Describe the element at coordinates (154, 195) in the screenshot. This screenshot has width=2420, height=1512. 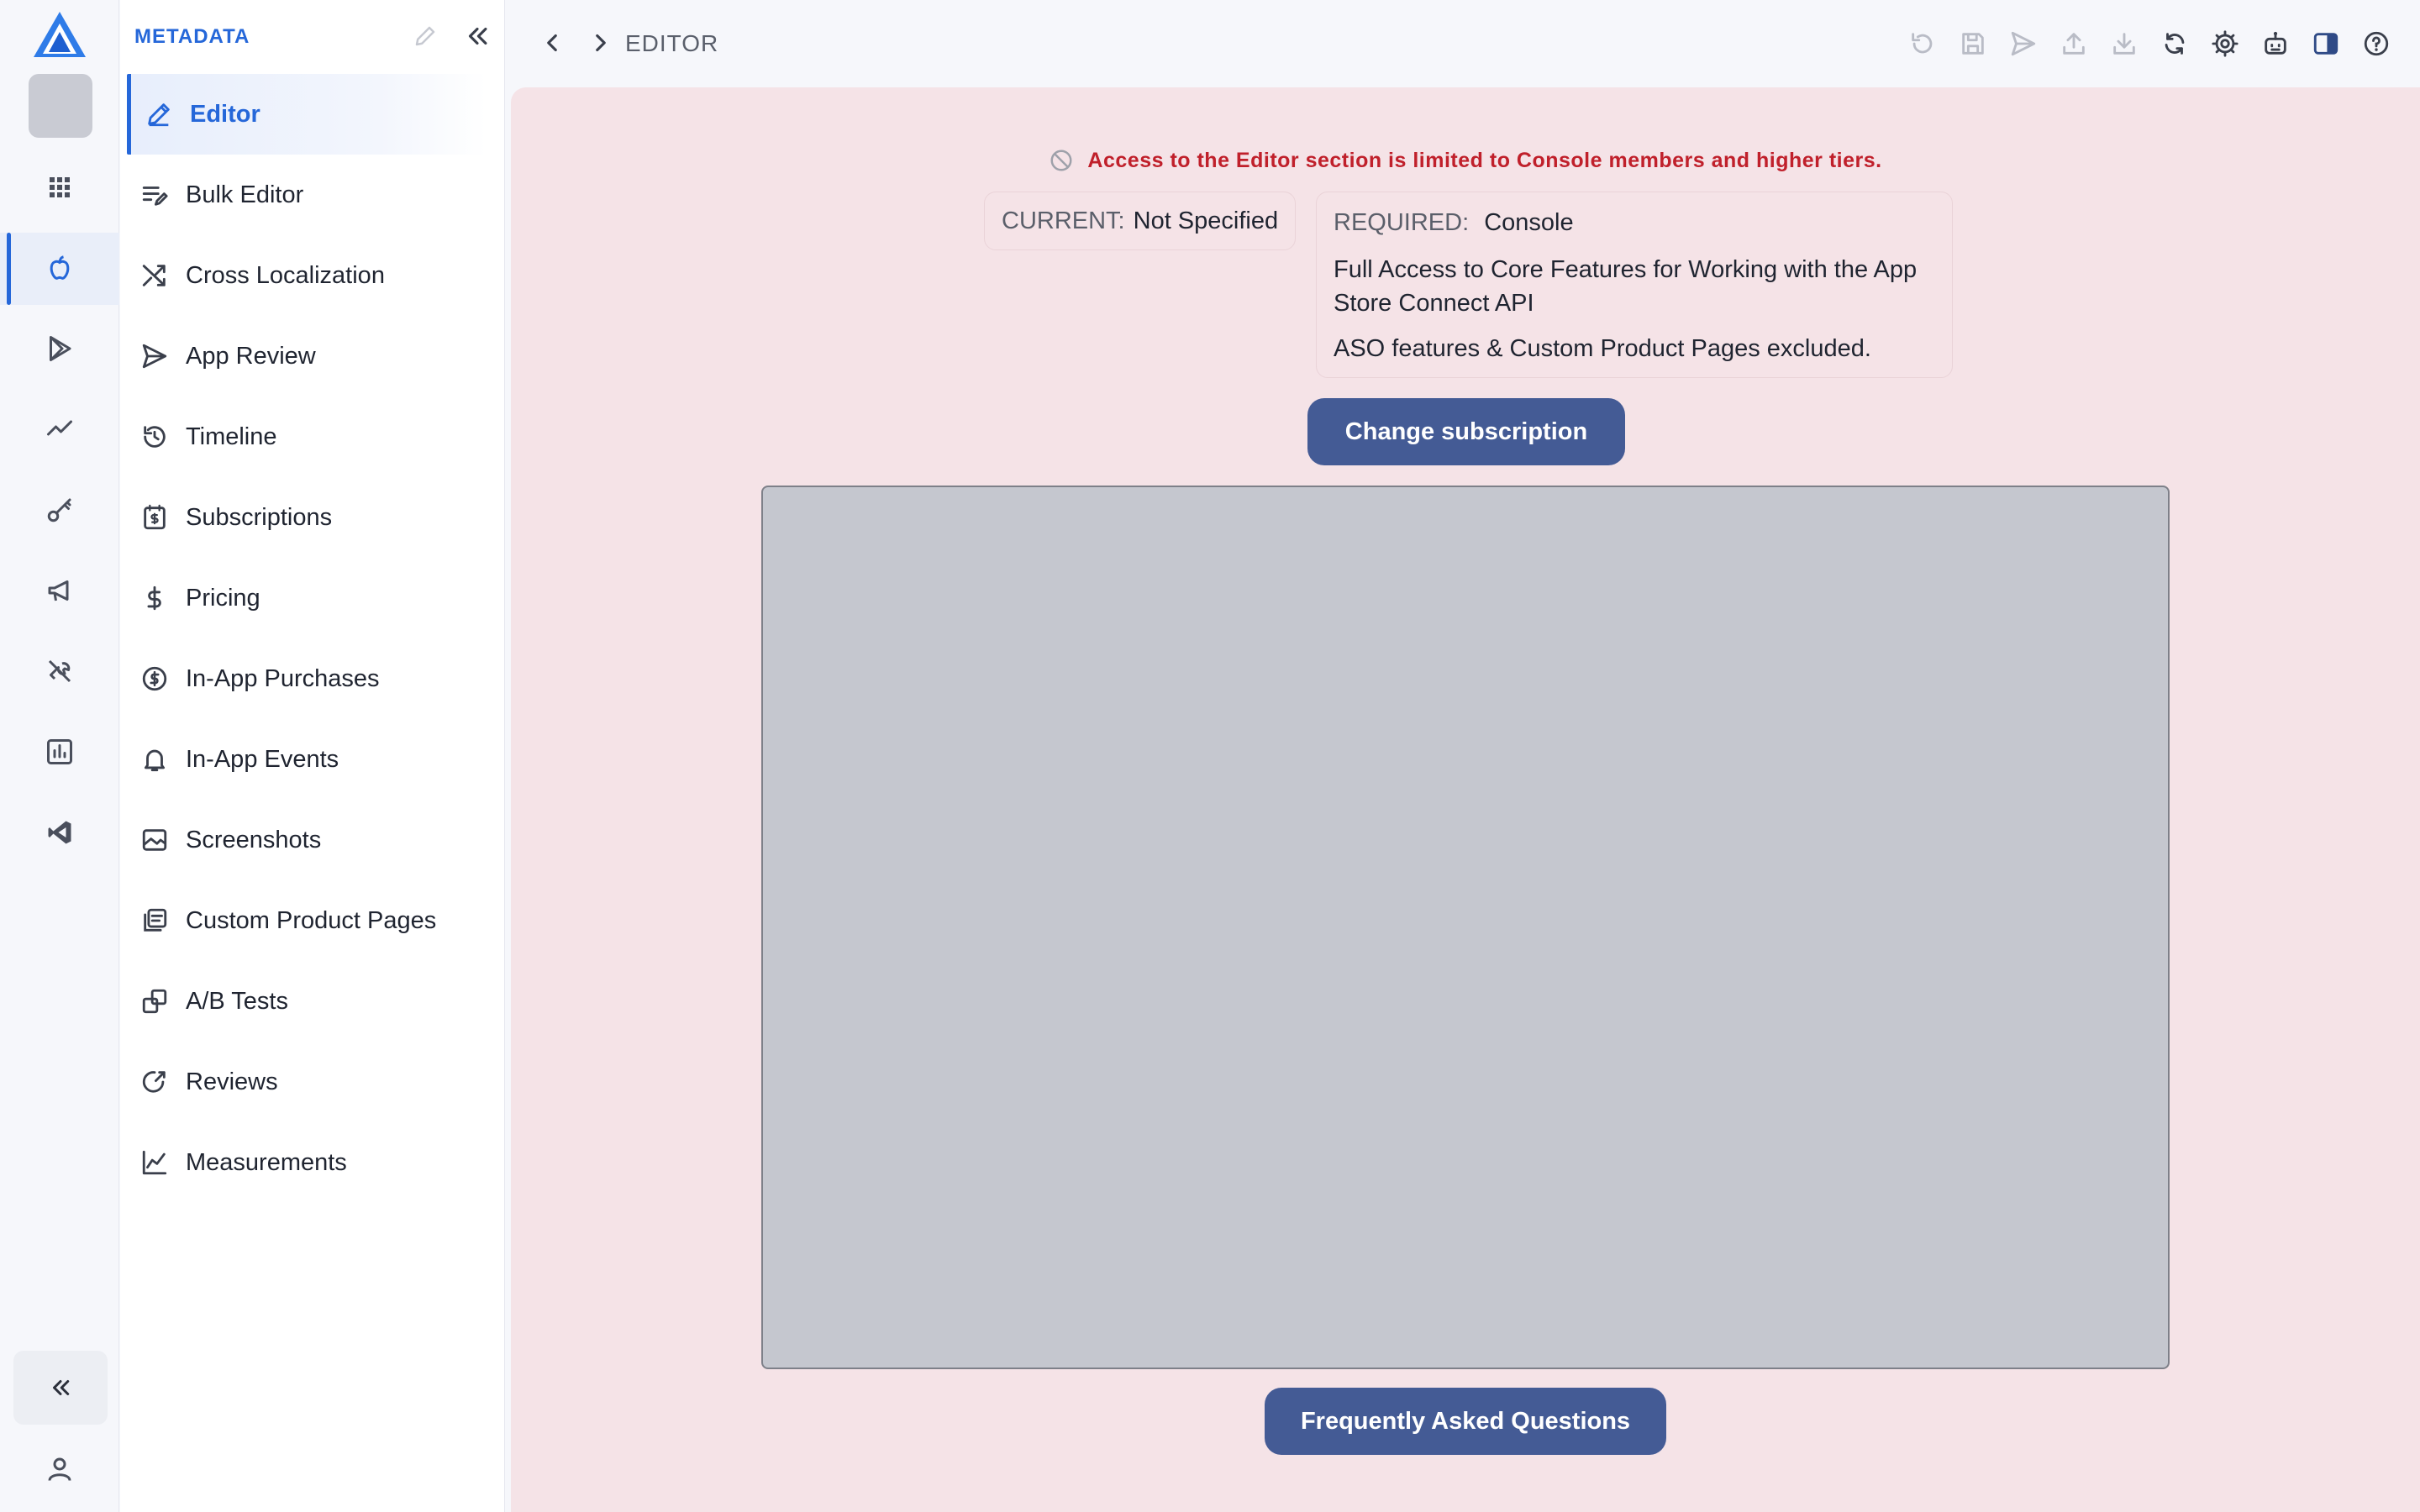
I see `bulk-edit-icon` at that location.